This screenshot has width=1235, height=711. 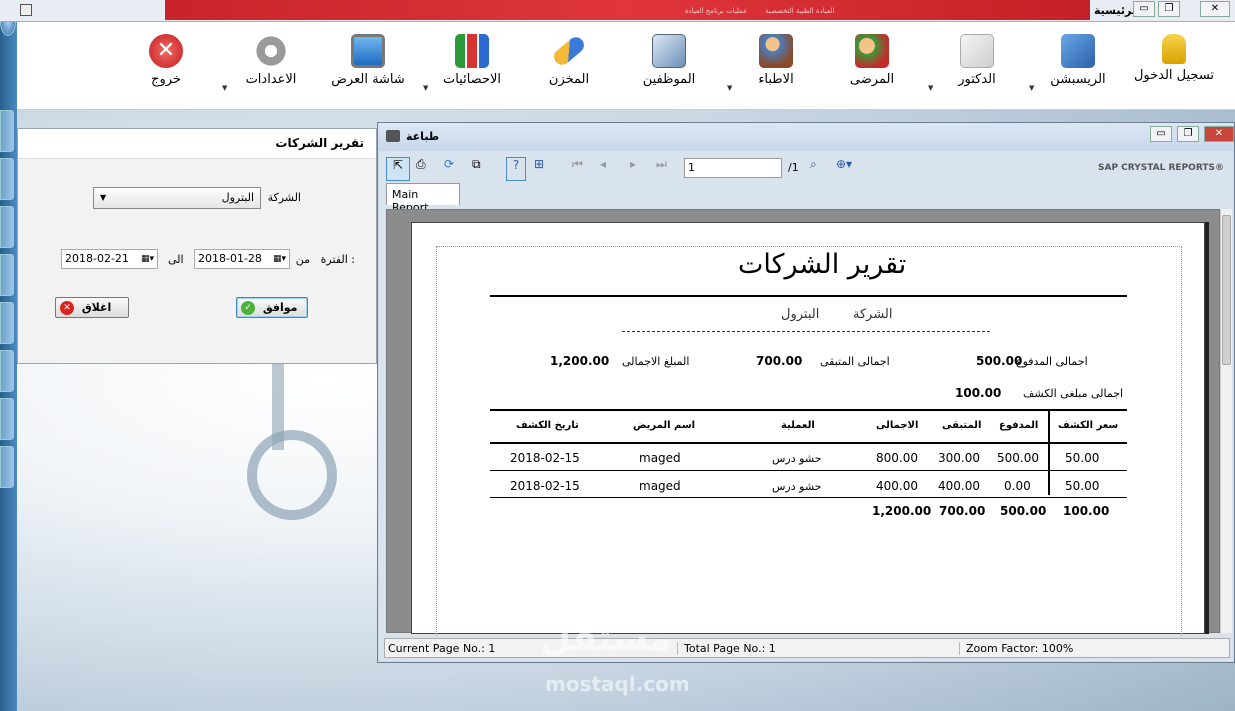 What do you see at coordinates (449, 169) in the screenshot?
I see `refresh-icon: ⟳` at bounding box center [449, 169].